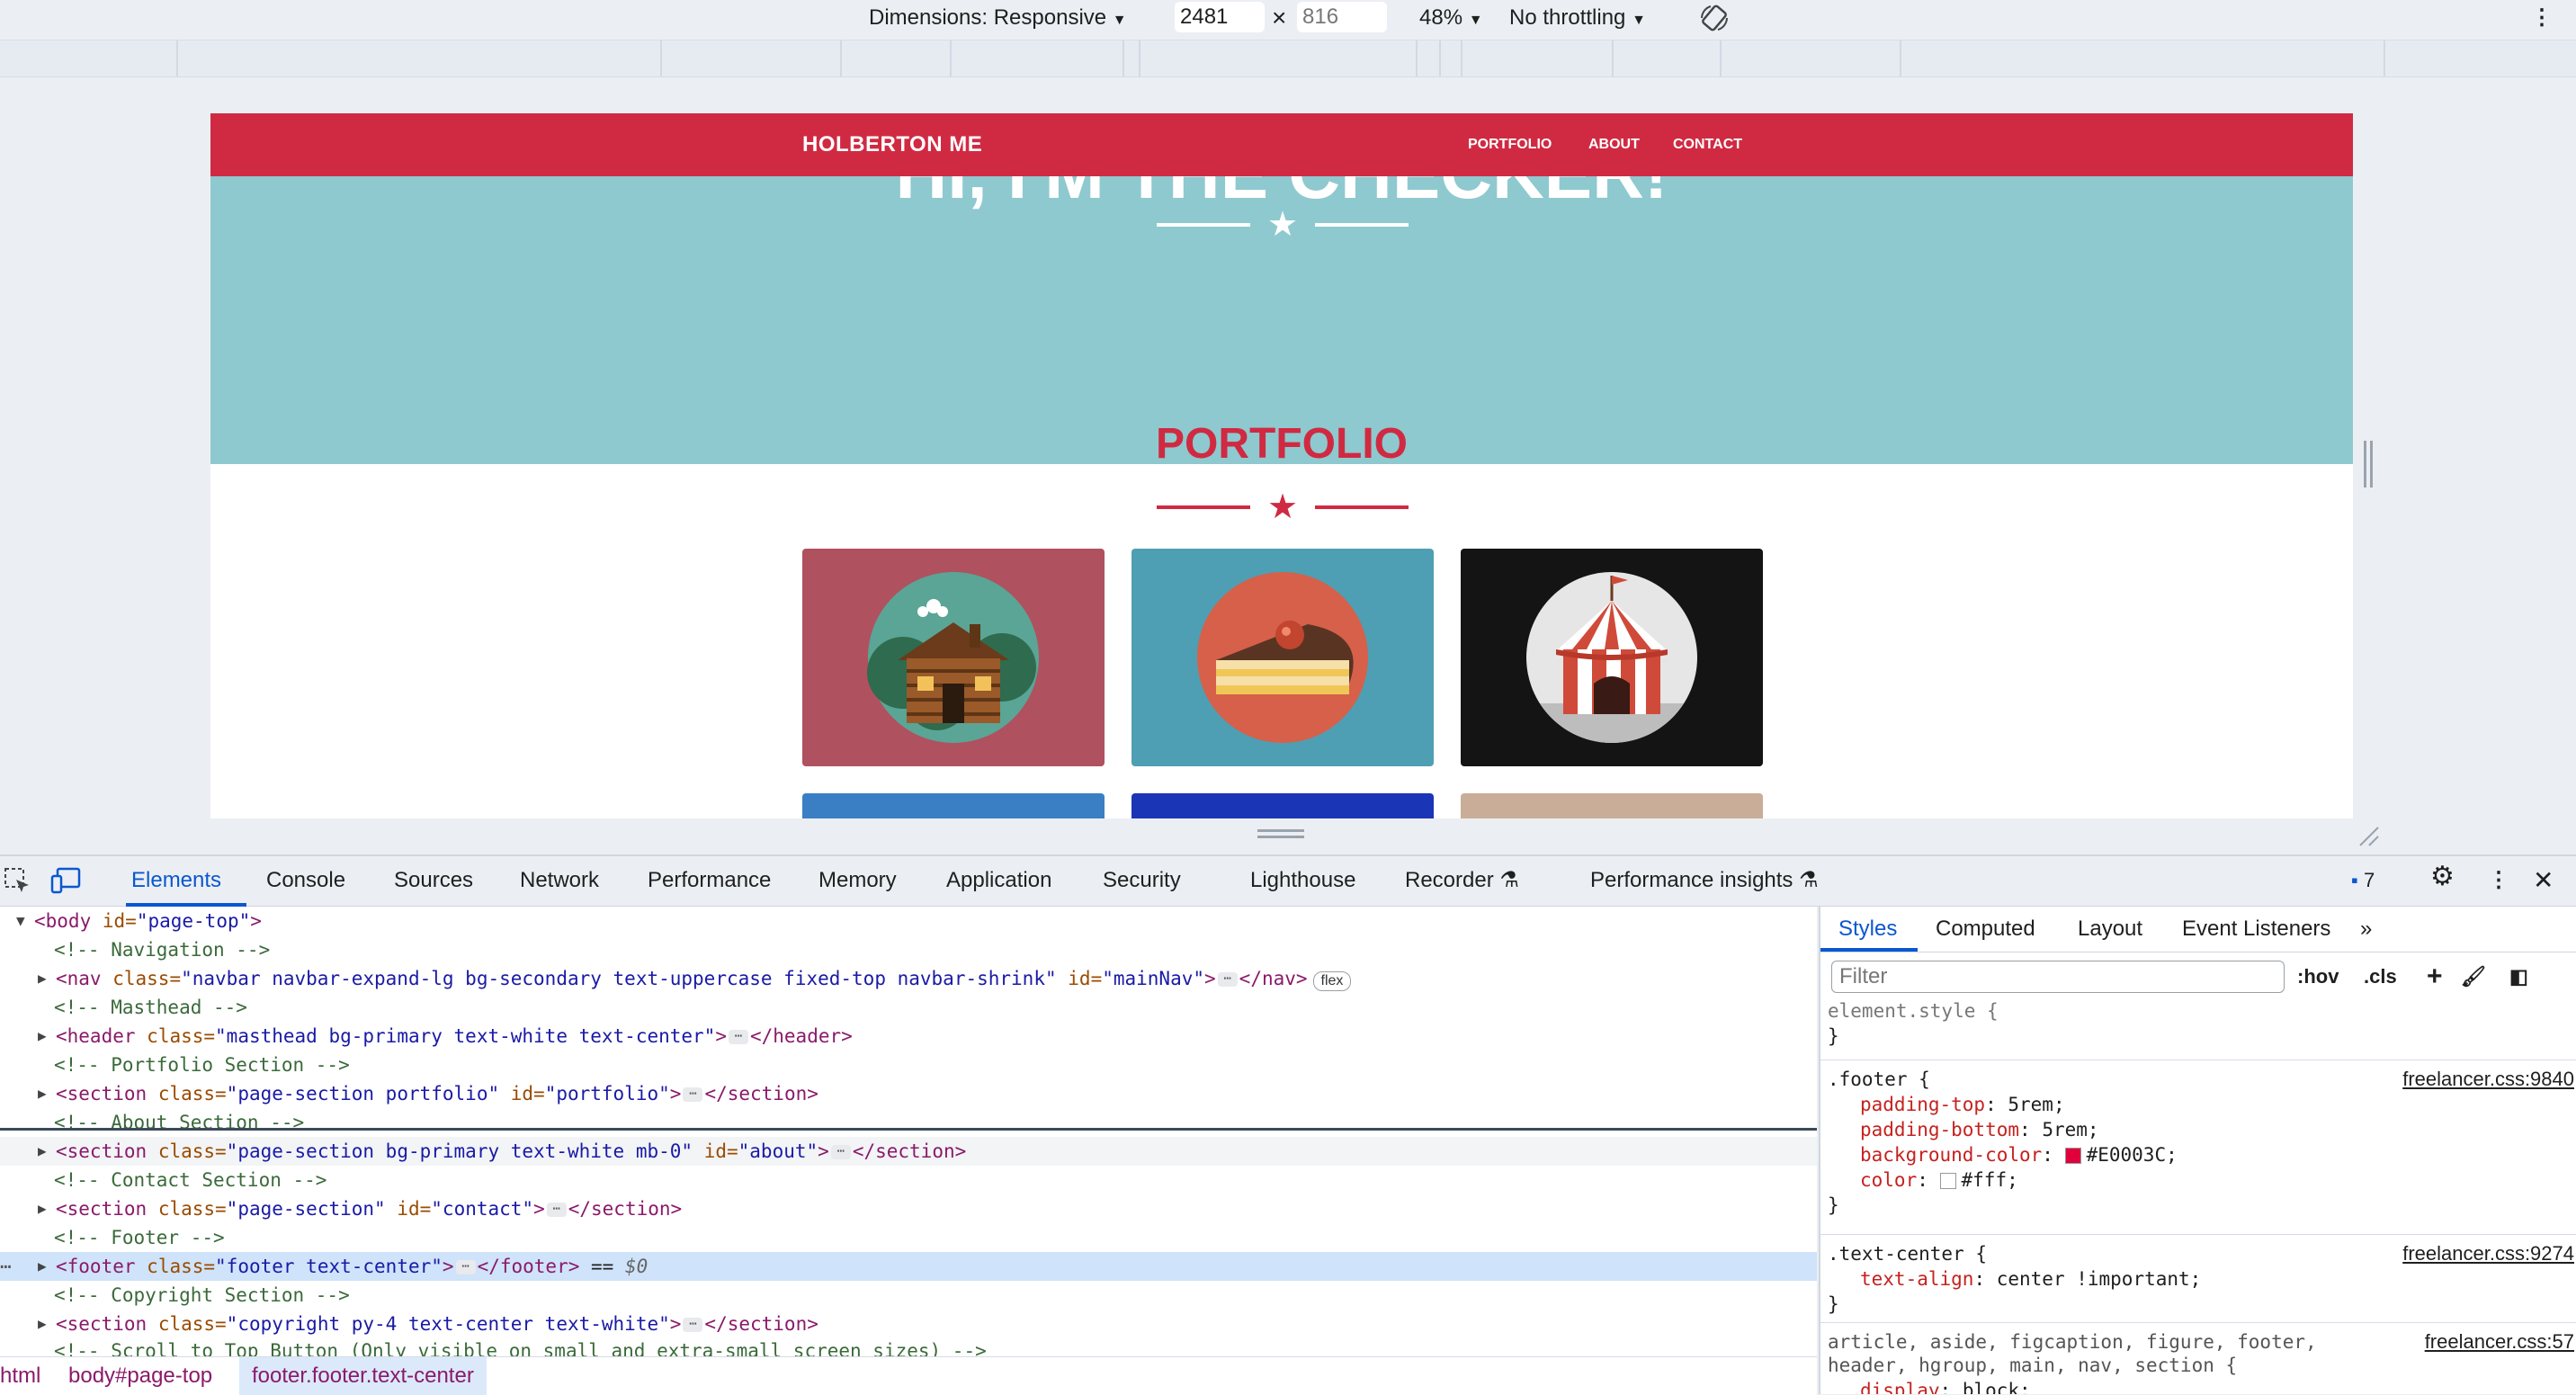 Image resolution: width=2576 pixels, height=1395 pixels. Describe the element at coordinates (998, 880) in the screenshot. I see `tab-application: Application` at that location.